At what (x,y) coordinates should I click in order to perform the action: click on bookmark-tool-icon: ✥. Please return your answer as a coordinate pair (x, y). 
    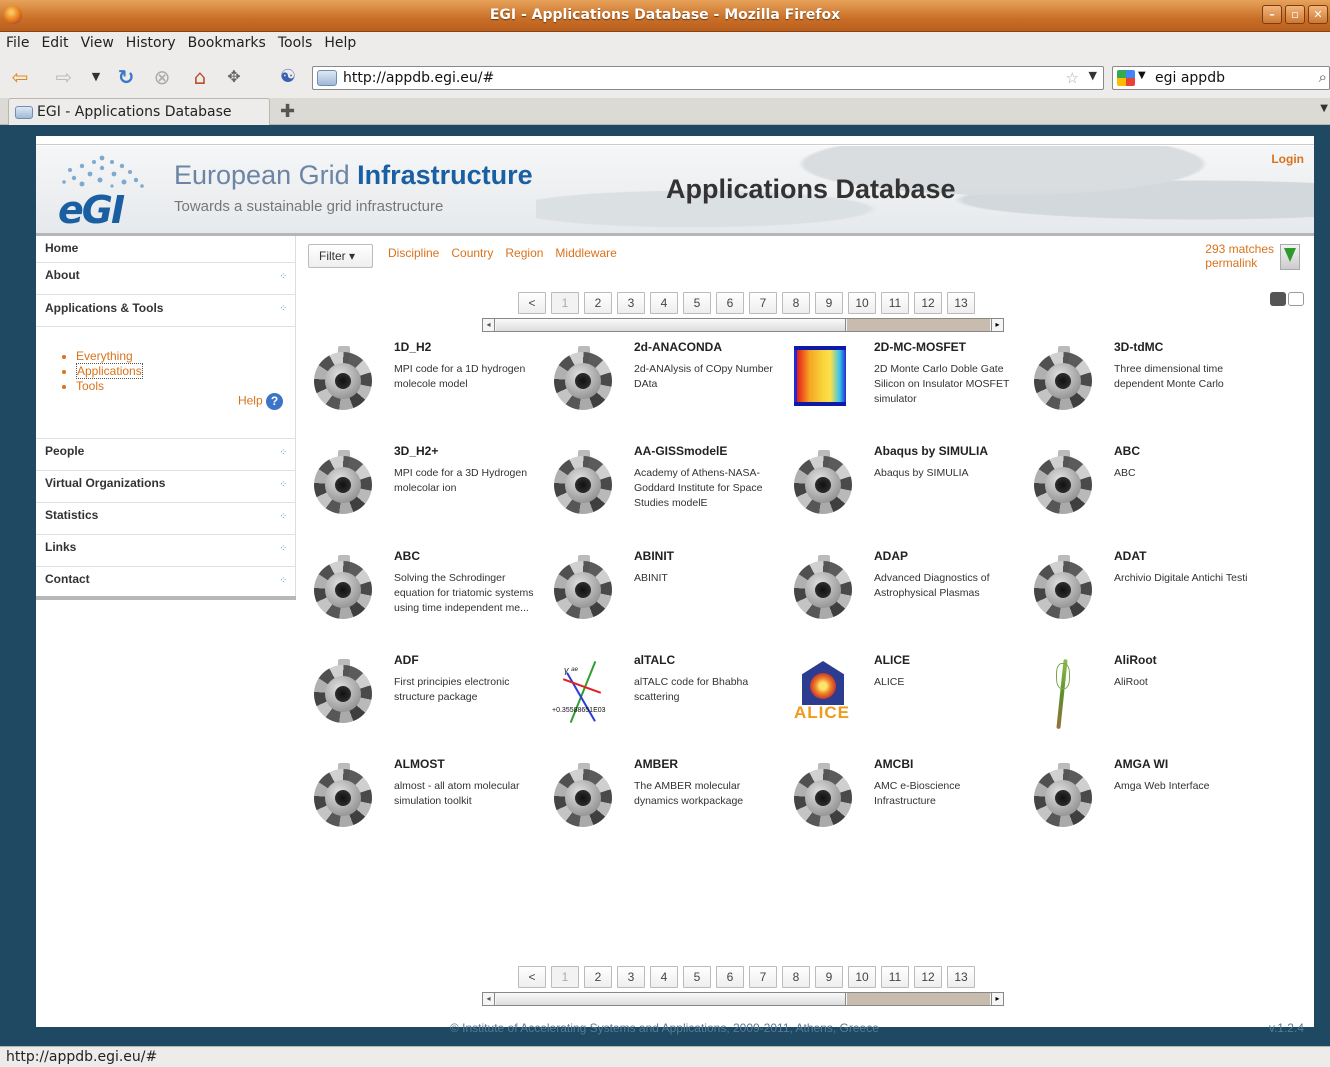
    Looking at the image, I should click on (234, 77).